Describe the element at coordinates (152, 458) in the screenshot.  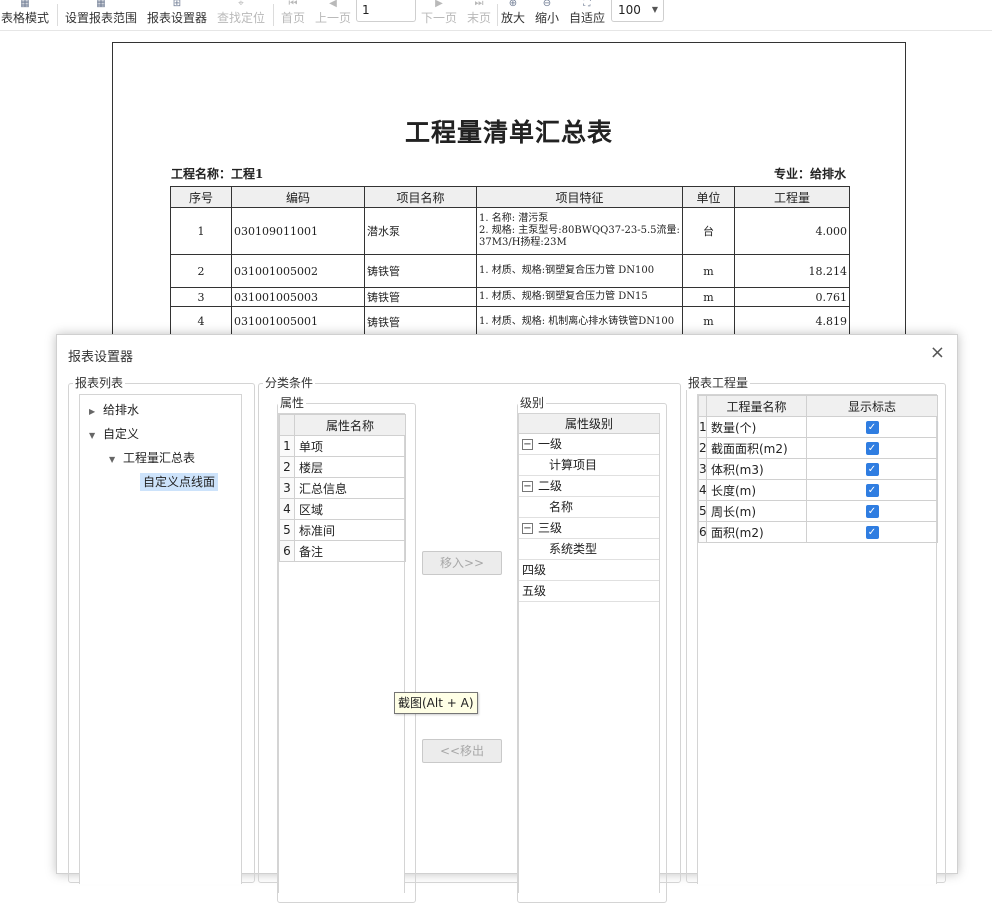
I see `tree-item-quantity-summary: ▼ 工程量汇总表` at that location.